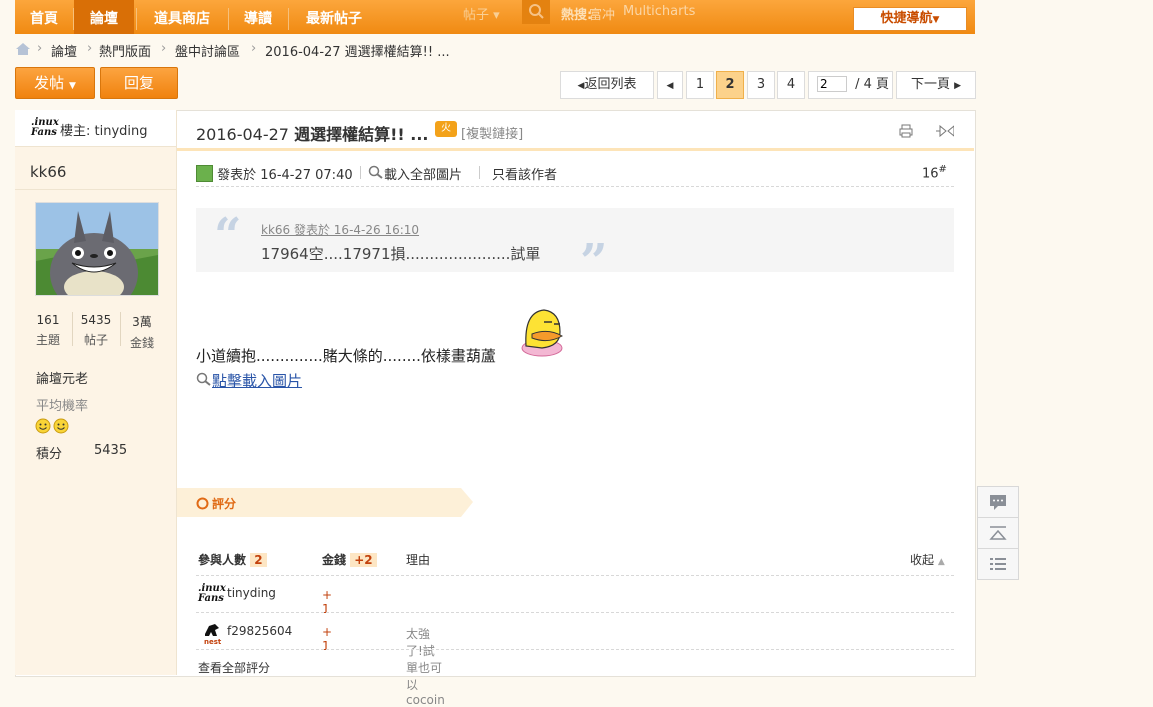  I want to click on stat-value: 5435, so click(96, 320).